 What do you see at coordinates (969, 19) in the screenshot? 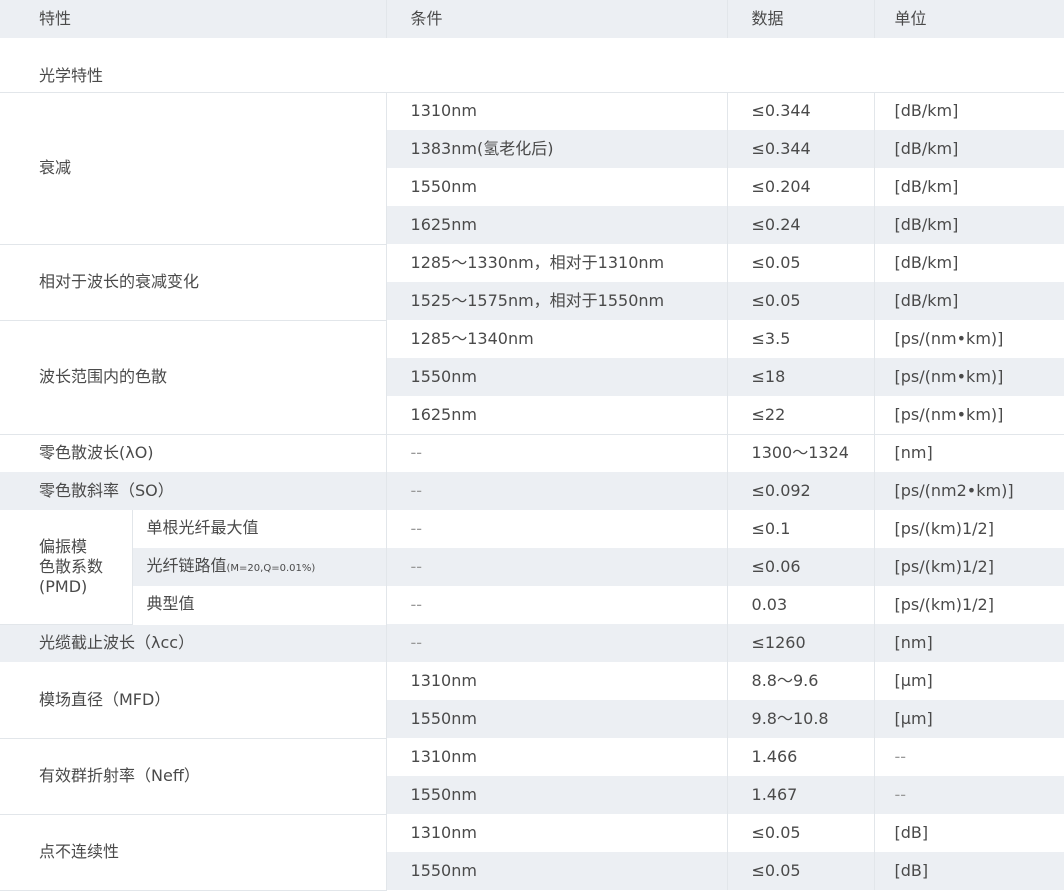
I see `header-unit: 单位` at bounding box center [969, 19].